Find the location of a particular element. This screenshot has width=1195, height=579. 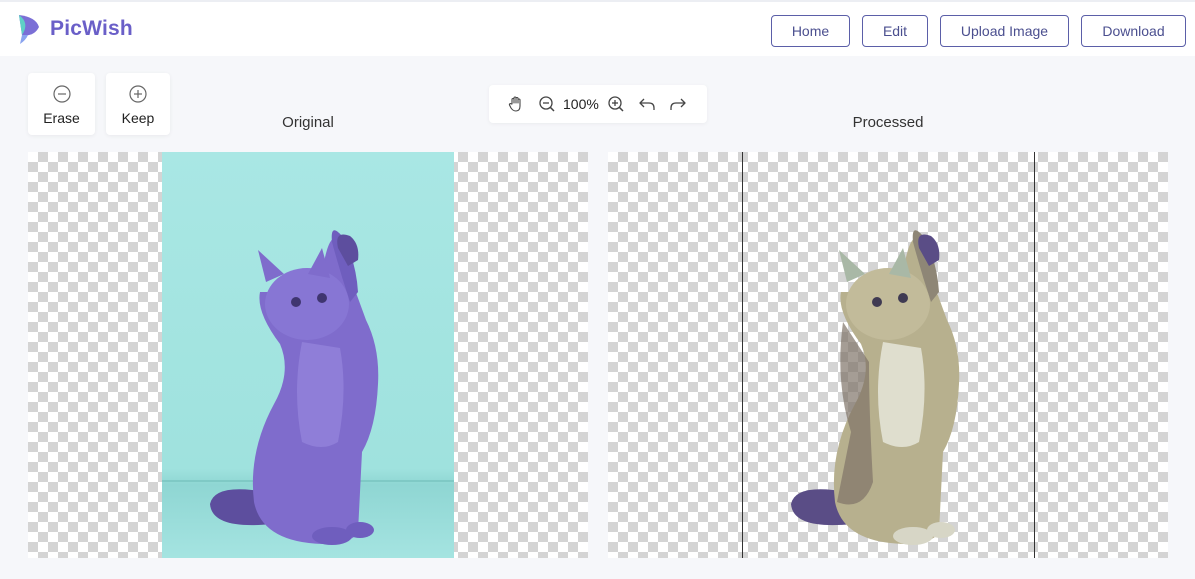

pan-button is located at coordinates (516, 104).